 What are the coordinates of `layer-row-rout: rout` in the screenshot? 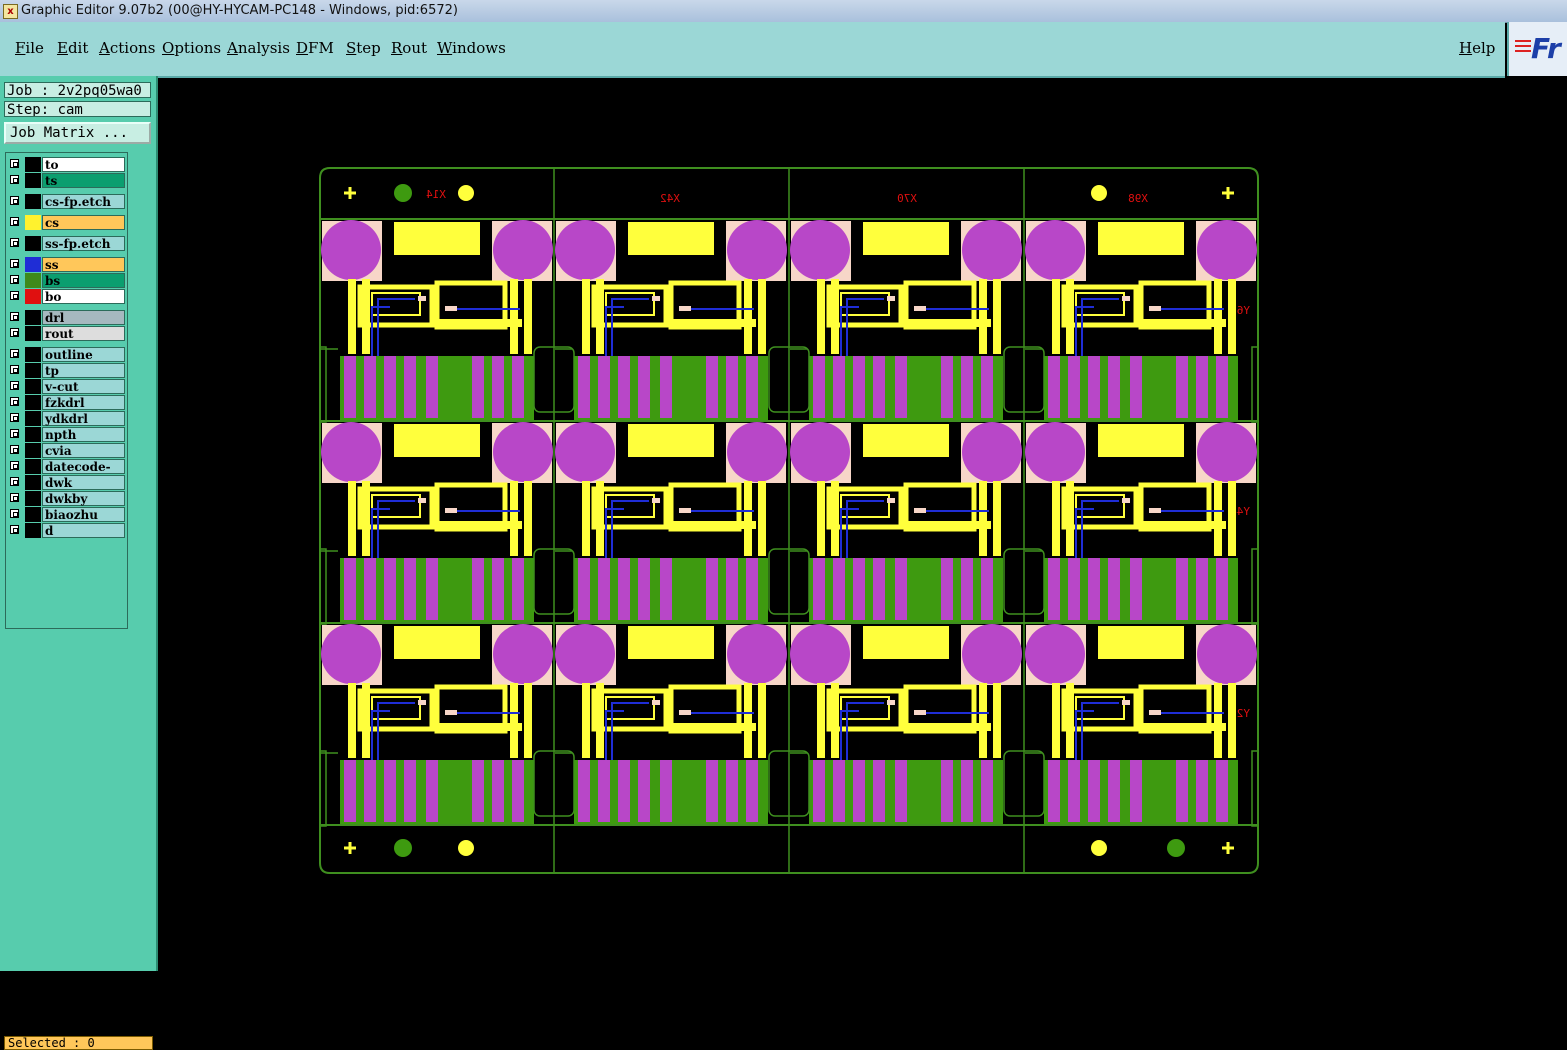 It's located at (67, 333).